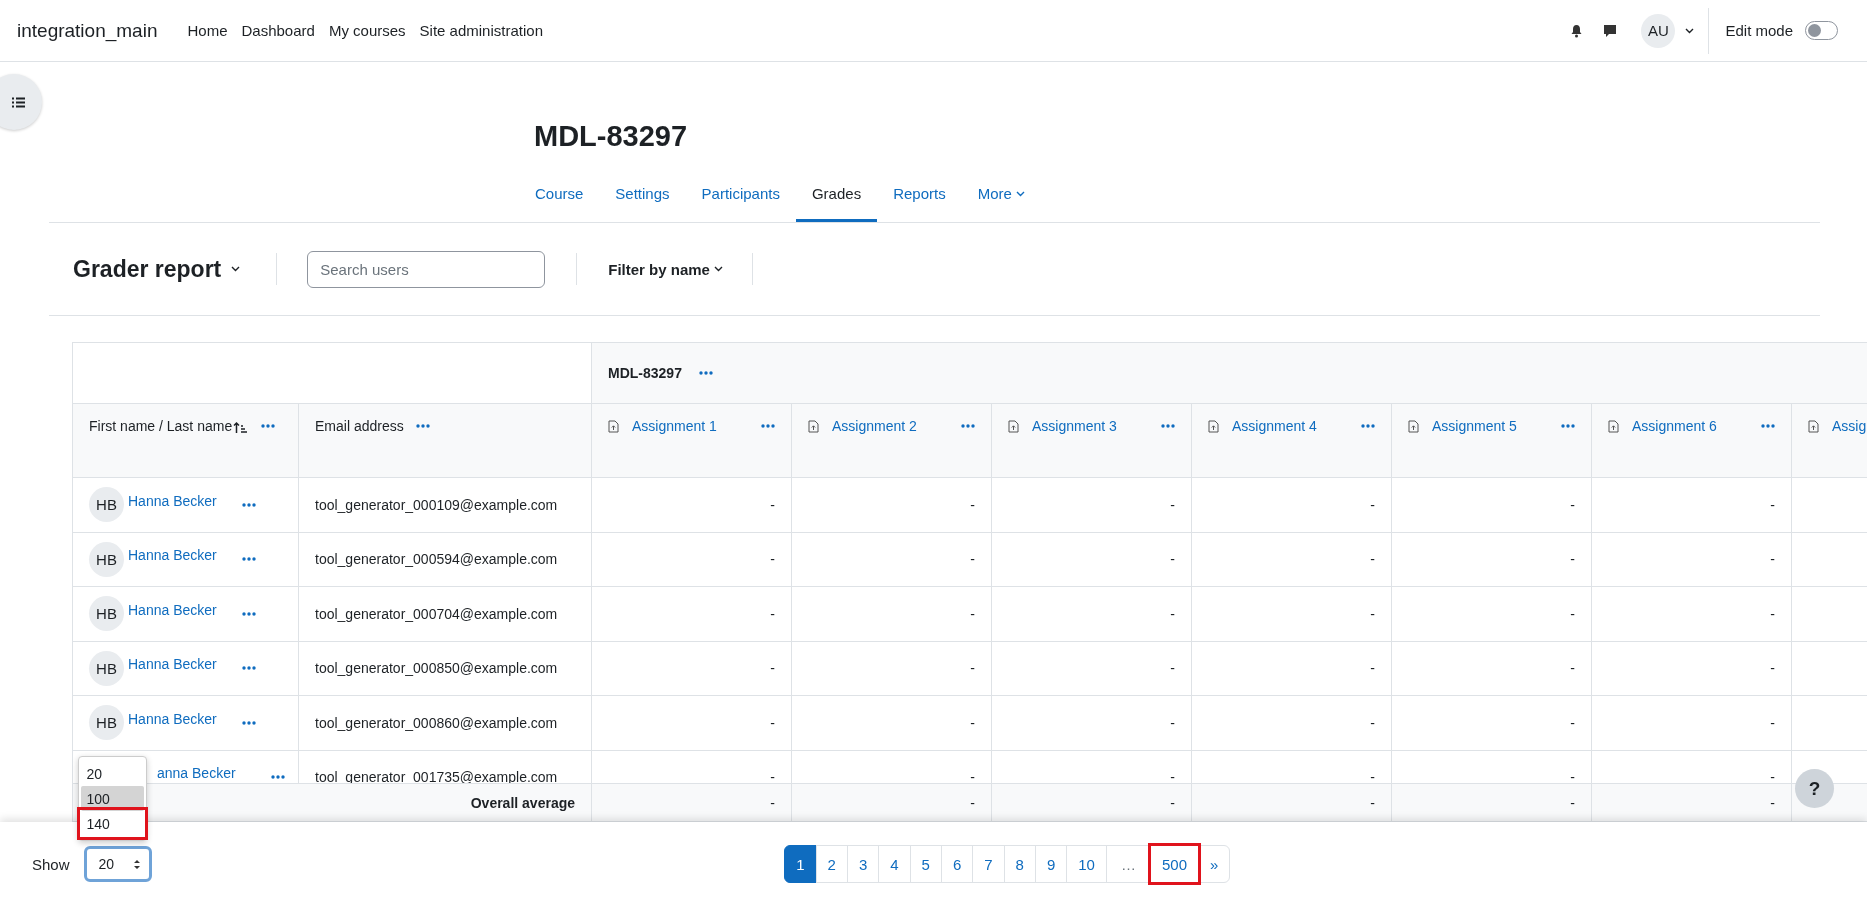 The height and width of the screenshot is (906, 1867). I want to click on page-link: 4, so click(894, 864).